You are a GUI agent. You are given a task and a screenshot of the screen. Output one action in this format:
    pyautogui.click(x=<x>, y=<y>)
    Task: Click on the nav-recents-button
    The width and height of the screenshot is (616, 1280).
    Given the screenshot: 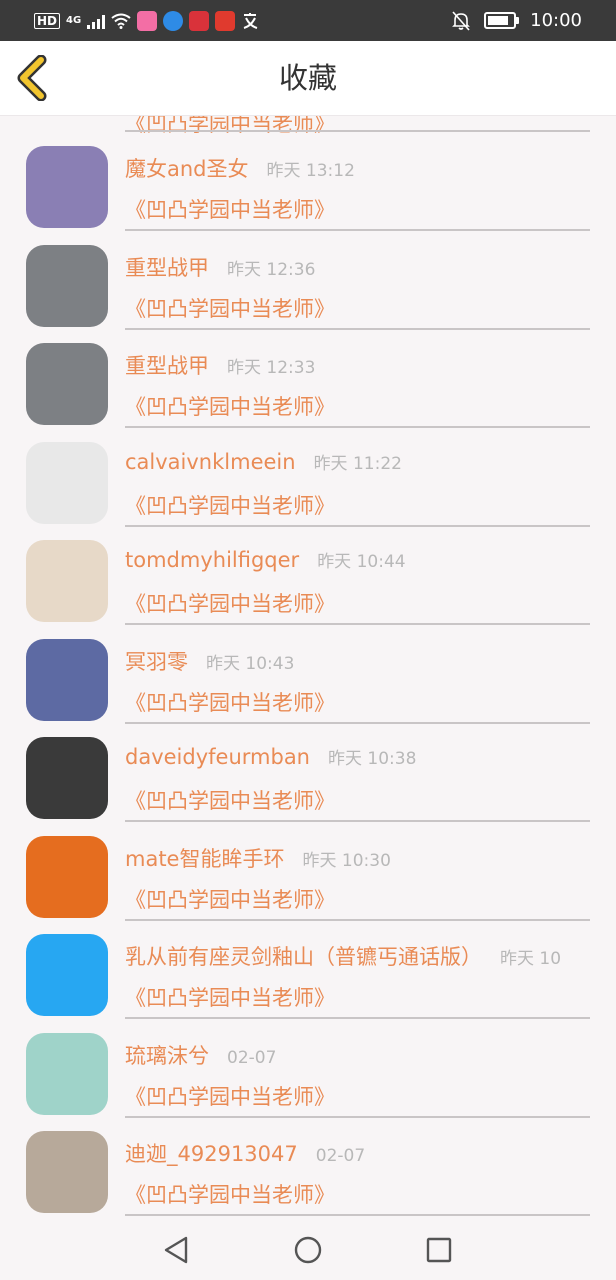 What is the action you would take?
    pyautogui.click(x=439, y=1250)
    